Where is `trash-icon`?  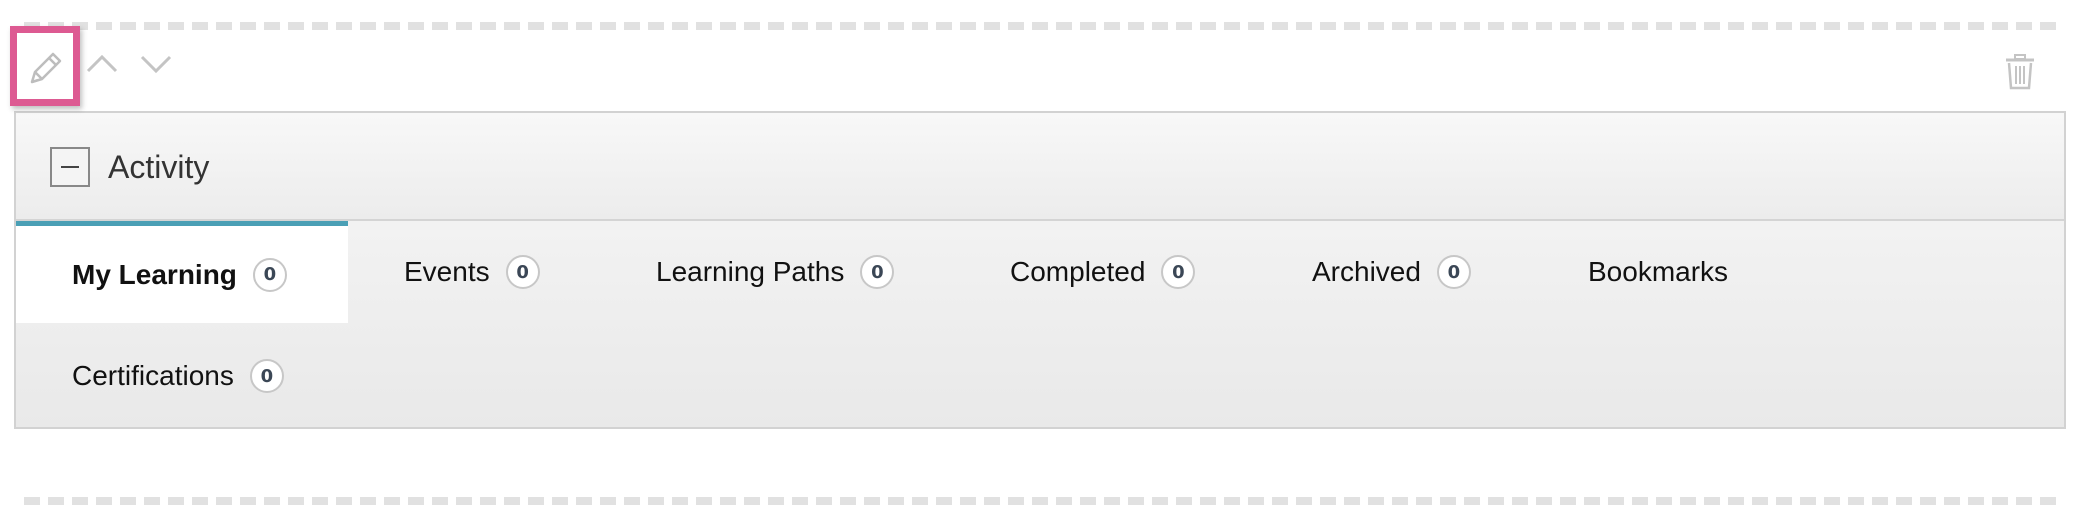
trash-icon is located at coordinates (2020, 72).